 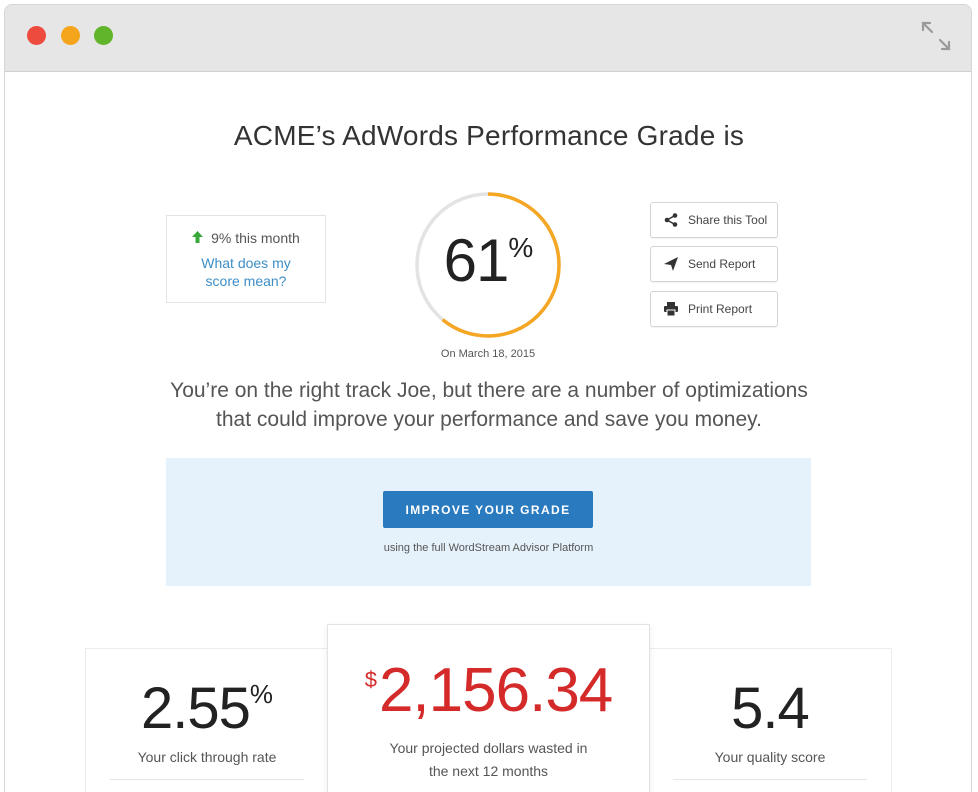 What do you see at coordinates (671, 220) in the screenshot?
I see `share-icon` at bounding box center [671, 220].